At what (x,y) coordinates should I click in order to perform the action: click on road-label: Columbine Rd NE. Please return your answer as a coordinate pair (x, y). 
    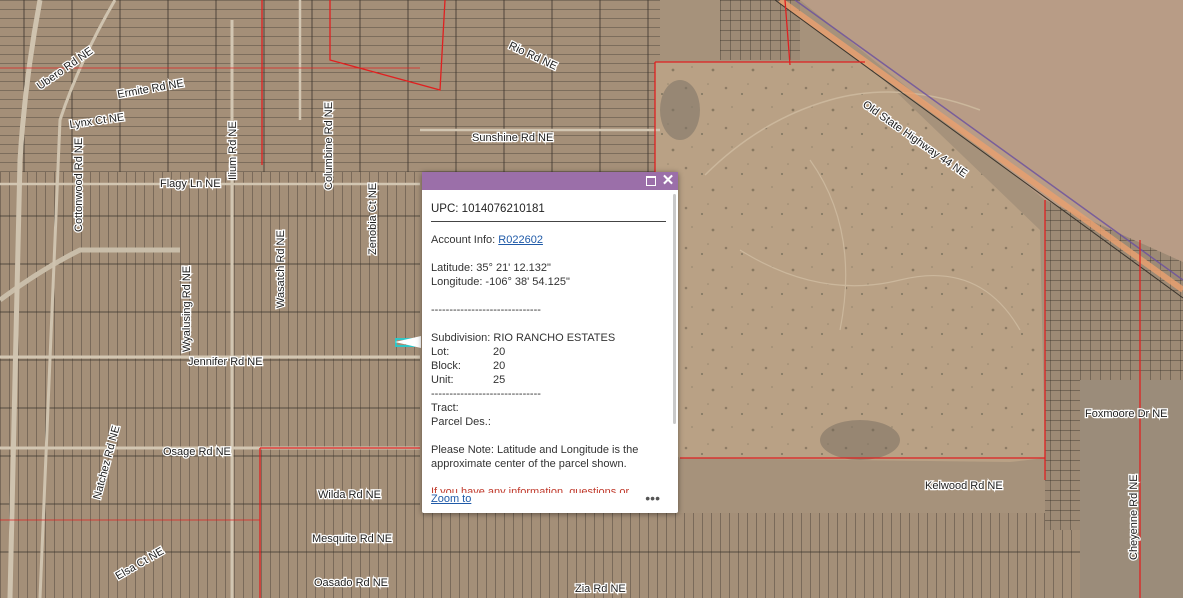
    Looking at the image, I should click on (329, 146).